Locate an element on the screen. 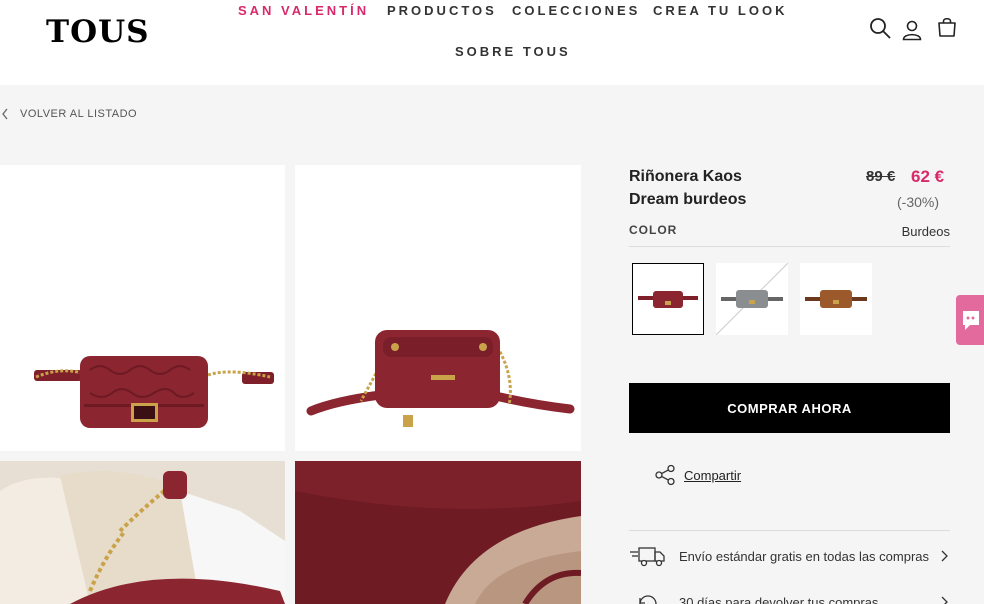 This screenshot has height=604, width=984. product-image-detail is located at coordinates (438, 532).